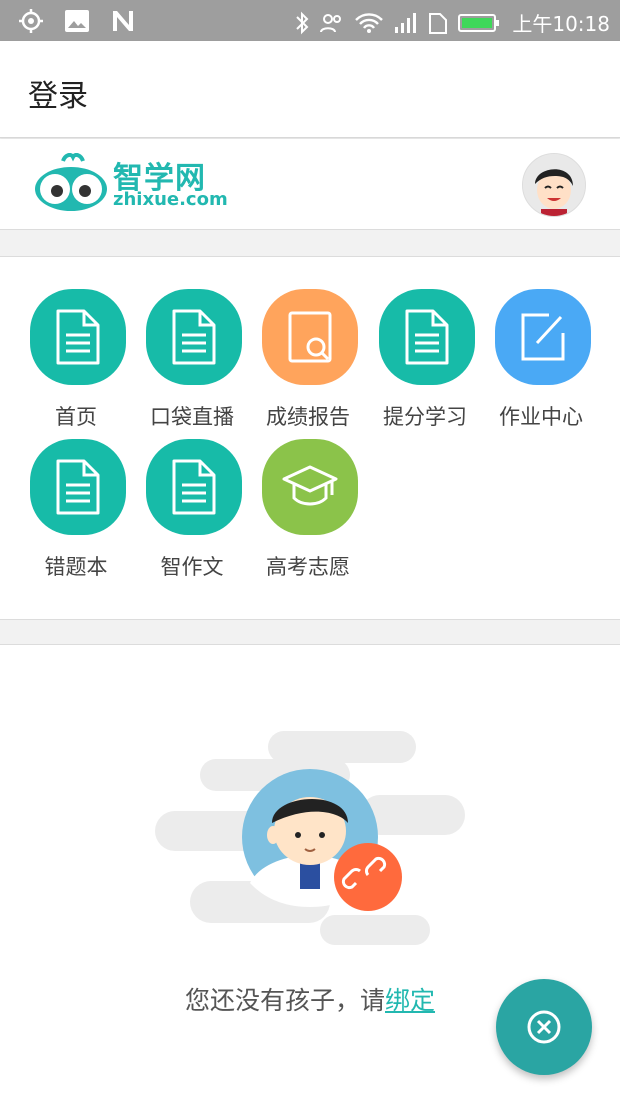  I want to click on no-child-text: 您还没有孩子，请, so click(284, 1000).